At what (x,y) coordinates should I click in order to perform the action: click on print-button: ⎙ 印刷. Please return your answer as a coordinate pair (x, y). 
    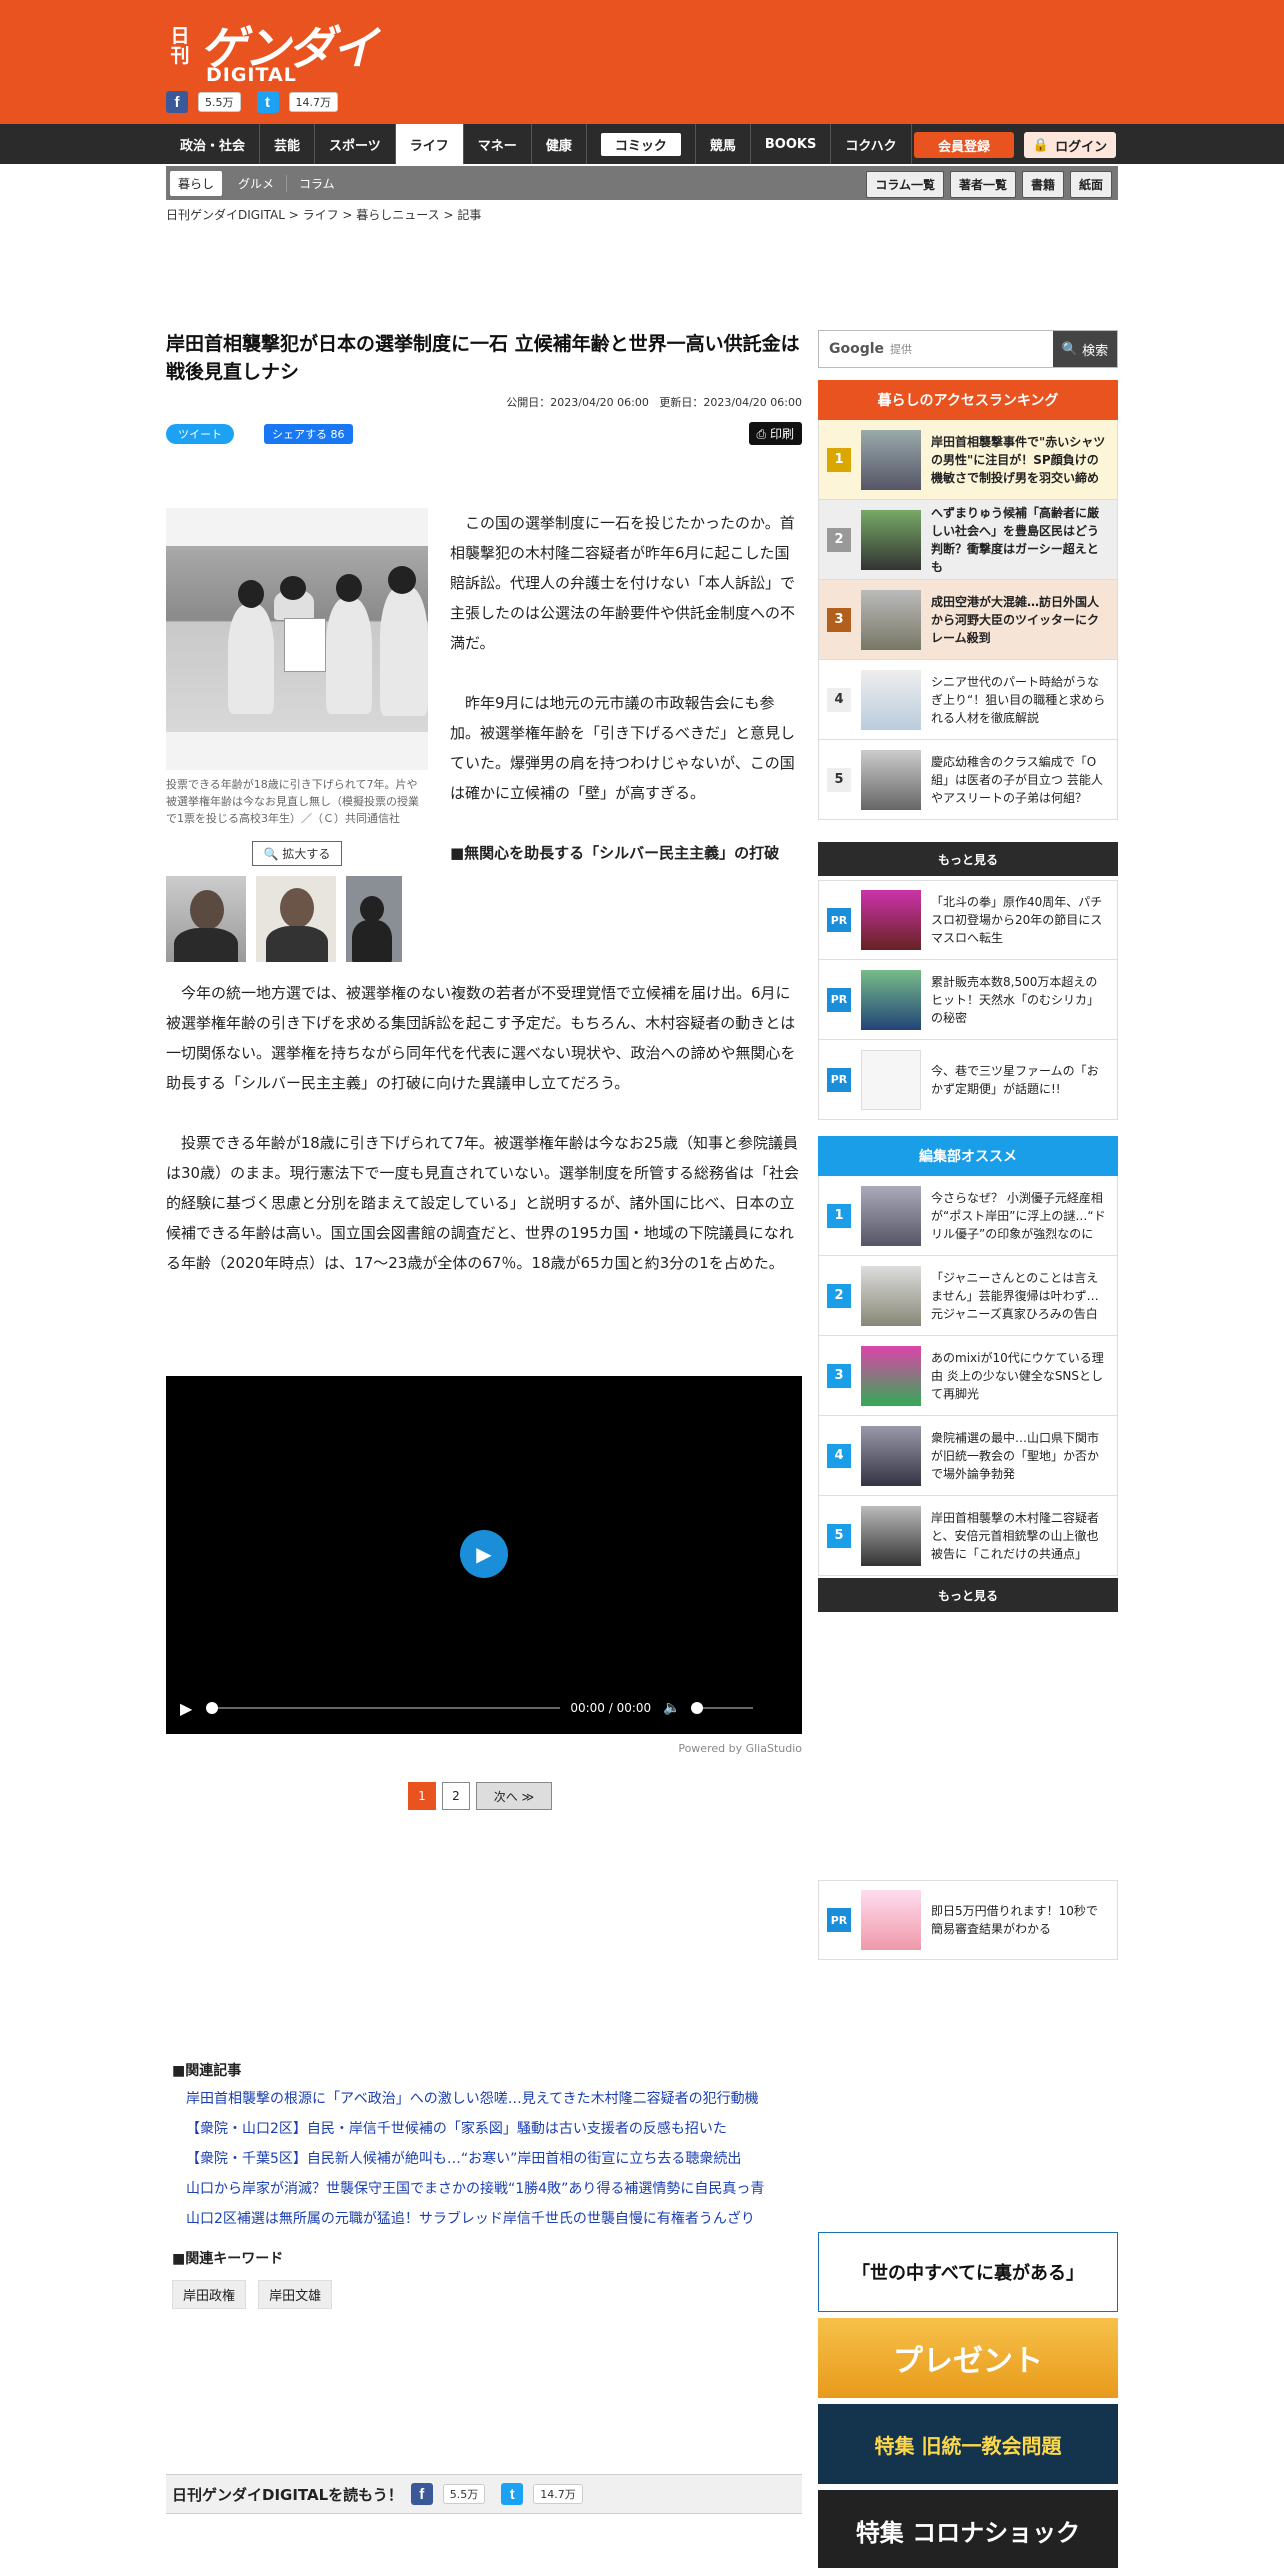
    Looking at the image, I should click on (775, 433).